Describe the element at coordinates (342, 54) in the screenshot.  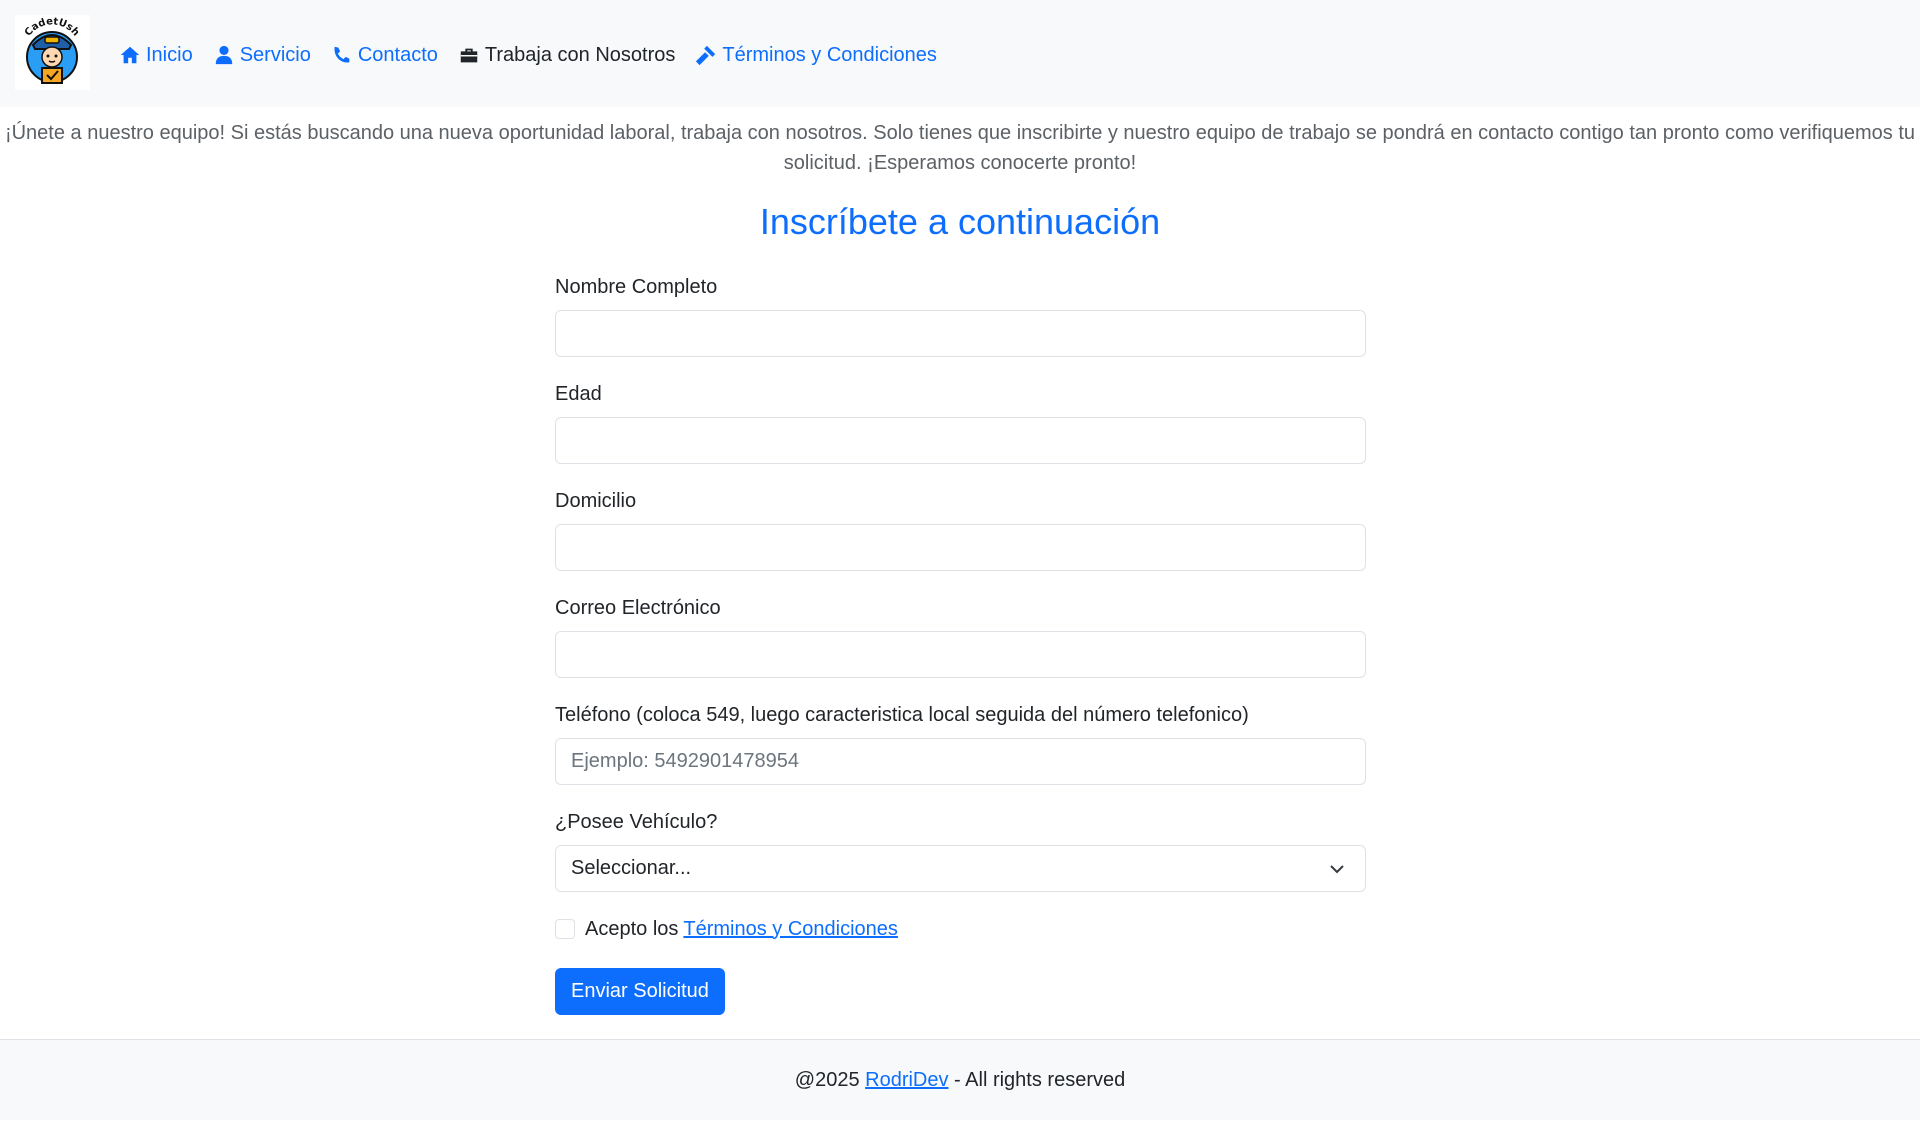
I see `phone-icon` at that location.